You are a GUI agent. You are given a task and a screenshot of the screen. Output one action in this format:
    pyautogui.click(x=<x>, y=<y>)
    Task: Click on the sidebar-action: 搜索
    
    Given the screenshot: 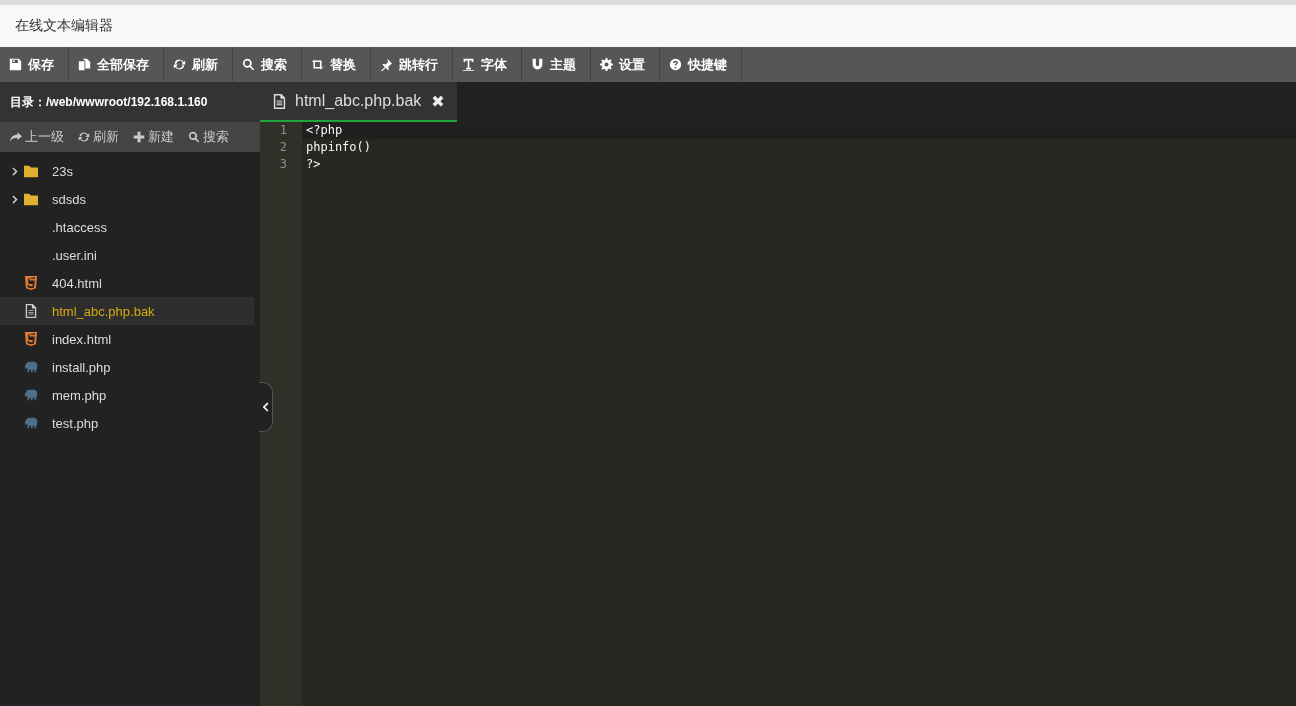 What is the action you would take?
    pyautogui.click(x=208, y=137)
    